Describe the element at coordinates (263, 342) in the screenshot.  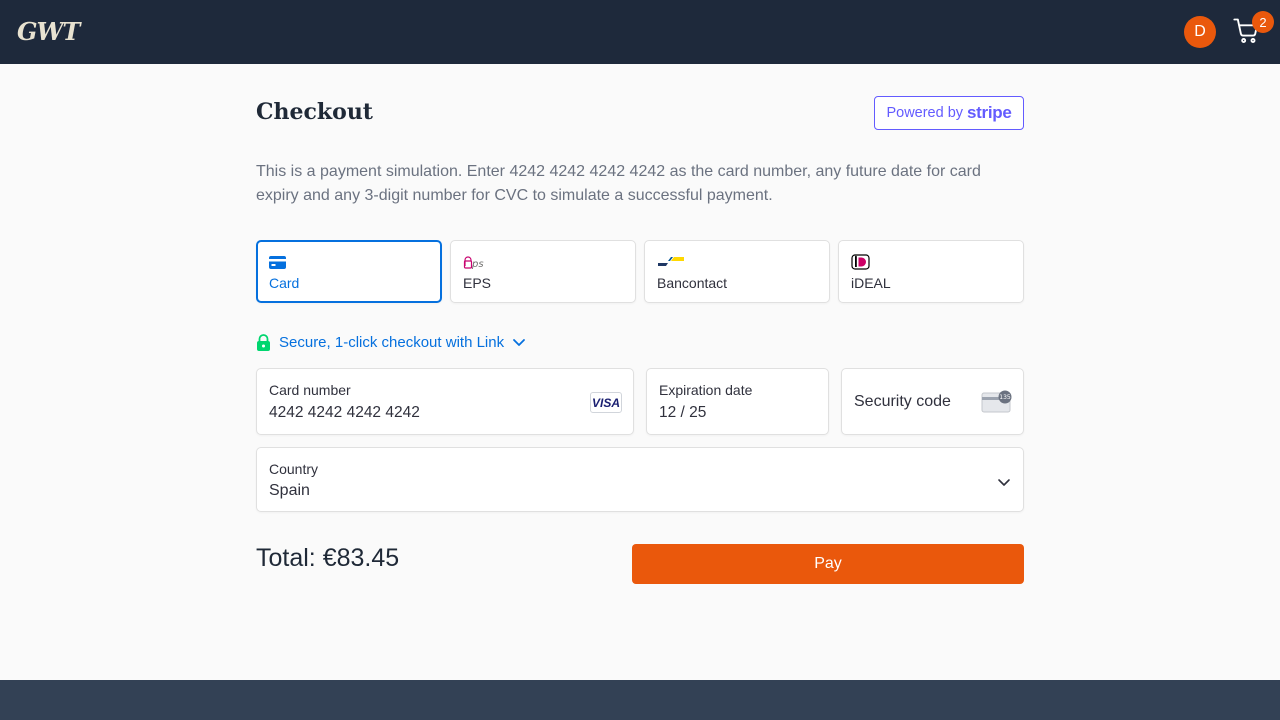
I see `lock-icon` at that location.